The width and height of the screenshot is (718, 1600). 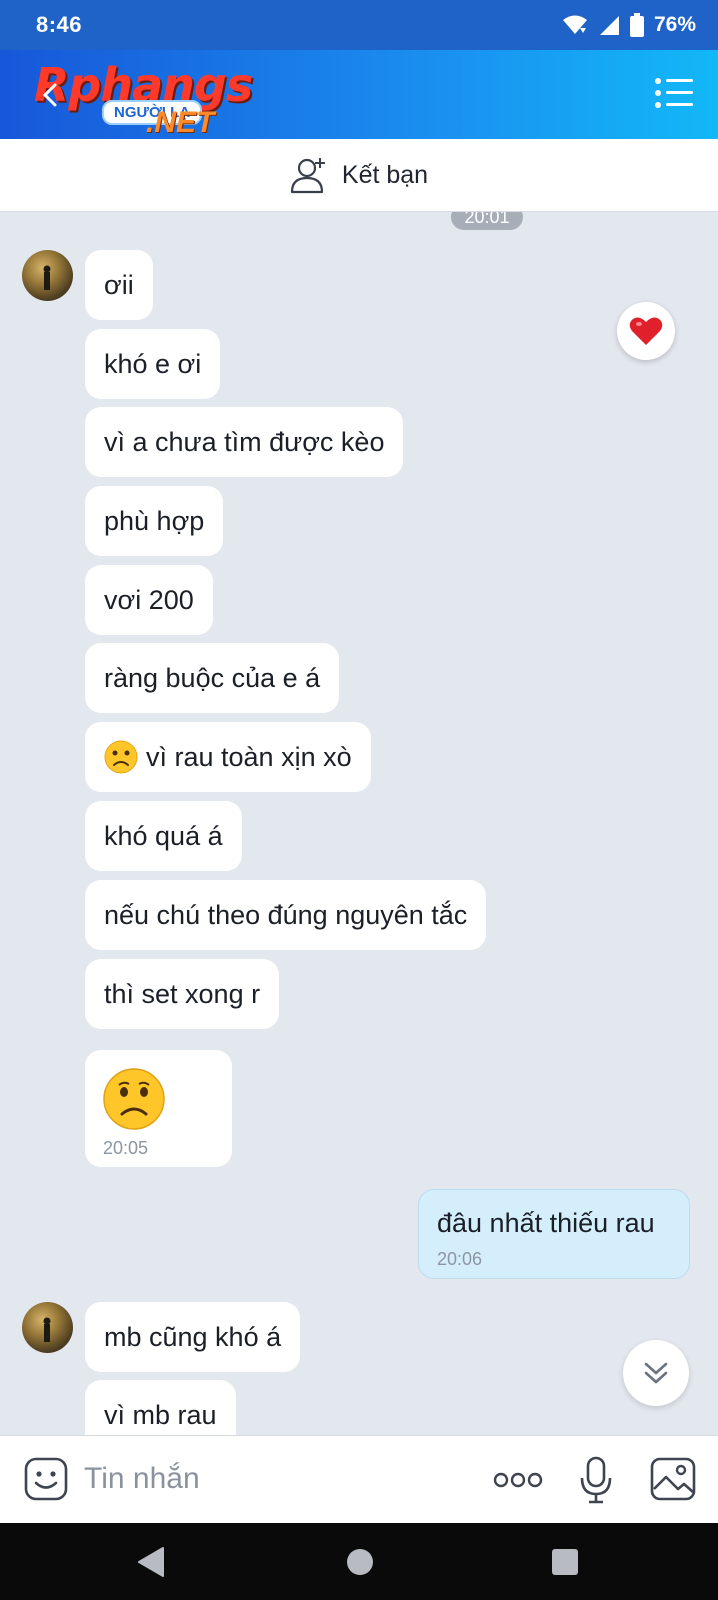 What do you see at coordinates (182, 994) in the screenshot?
I see `message-bubble: thì set xong r` at bounding box center [182, 994].